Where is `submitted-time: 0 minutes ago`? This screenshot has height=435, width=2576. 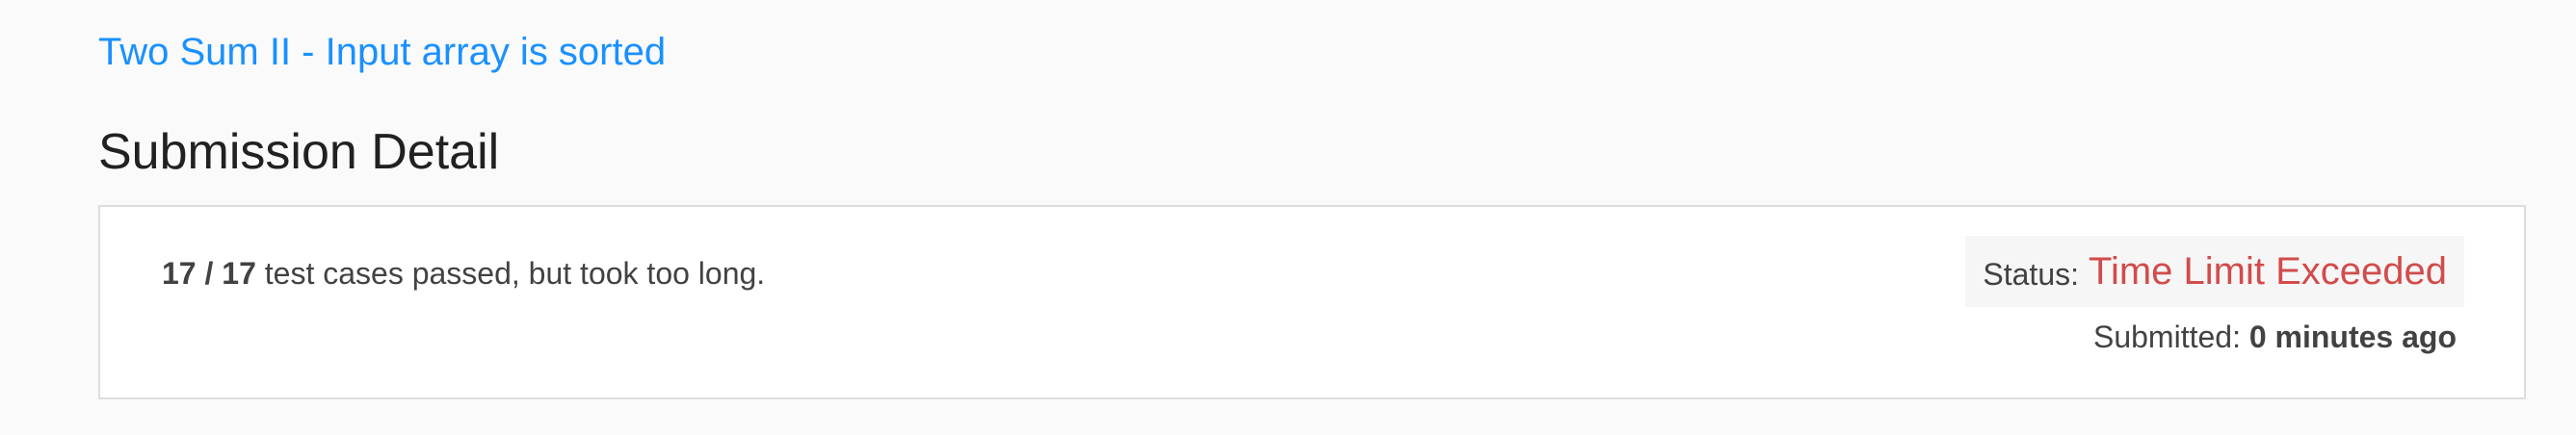 submitted-time: 0 minutes ago is located at coordinates (2353, 337).